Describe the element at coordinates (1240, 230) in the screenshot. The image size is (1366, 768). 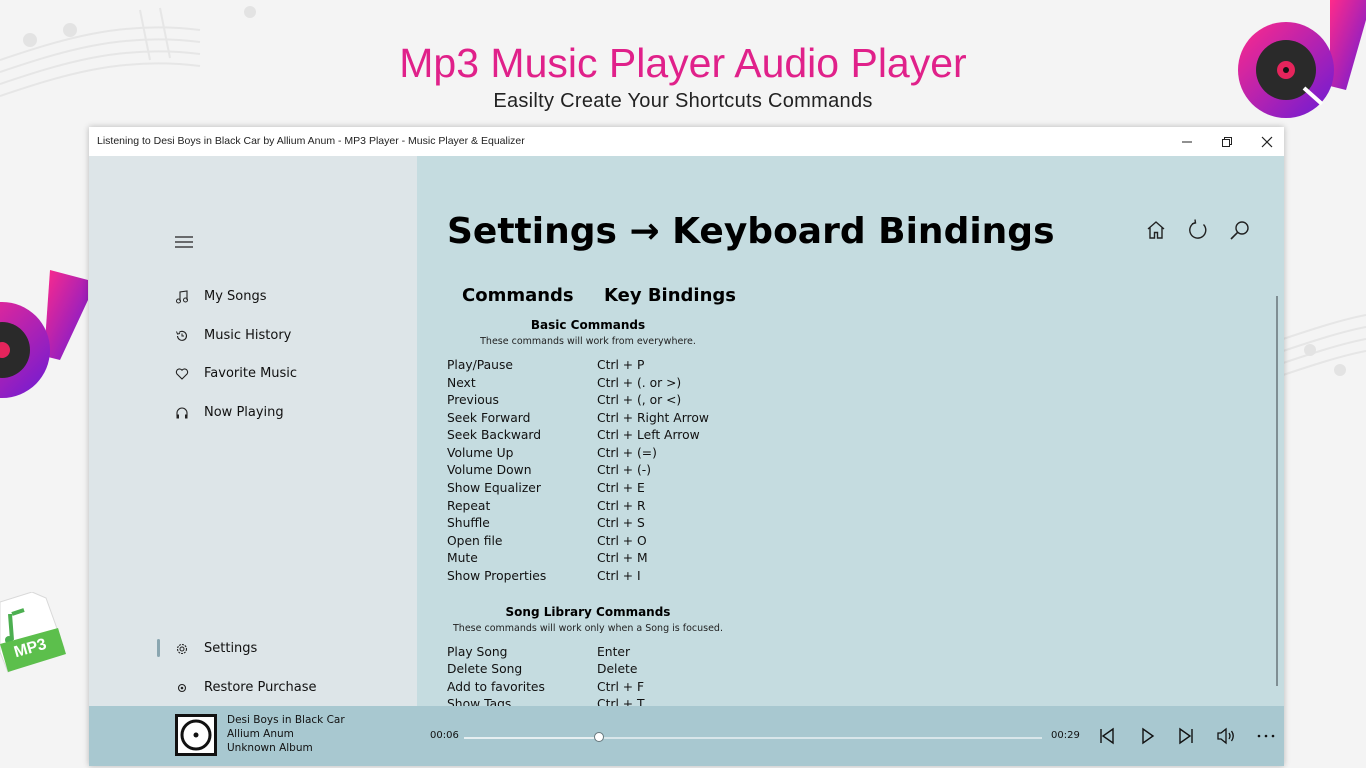
I see `search-icon` at that location.